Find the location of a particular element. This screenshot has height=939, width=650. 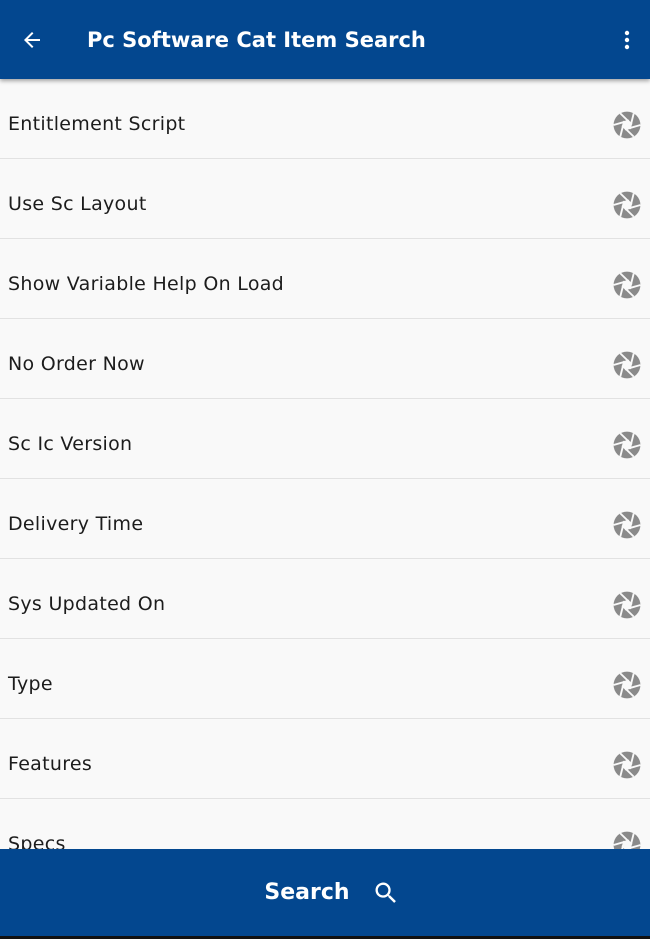

arrow-left-icon is located at coordinates (32, 40).